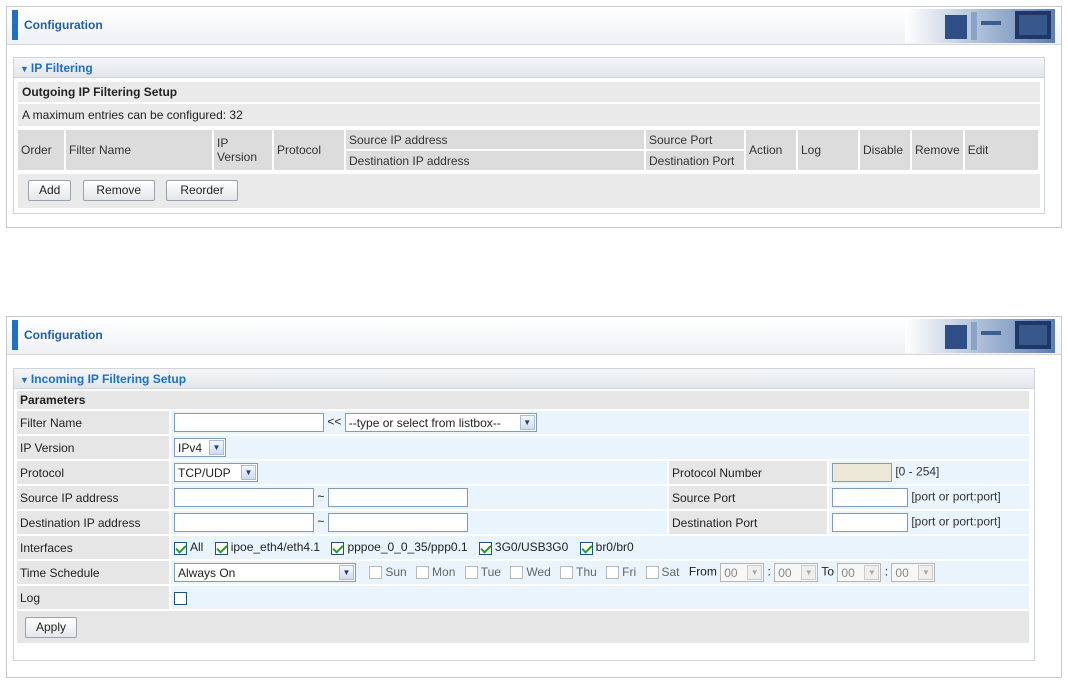 The image size is (1068, 683). I want to click on day-sat-label: Sat, so click(670, 571).